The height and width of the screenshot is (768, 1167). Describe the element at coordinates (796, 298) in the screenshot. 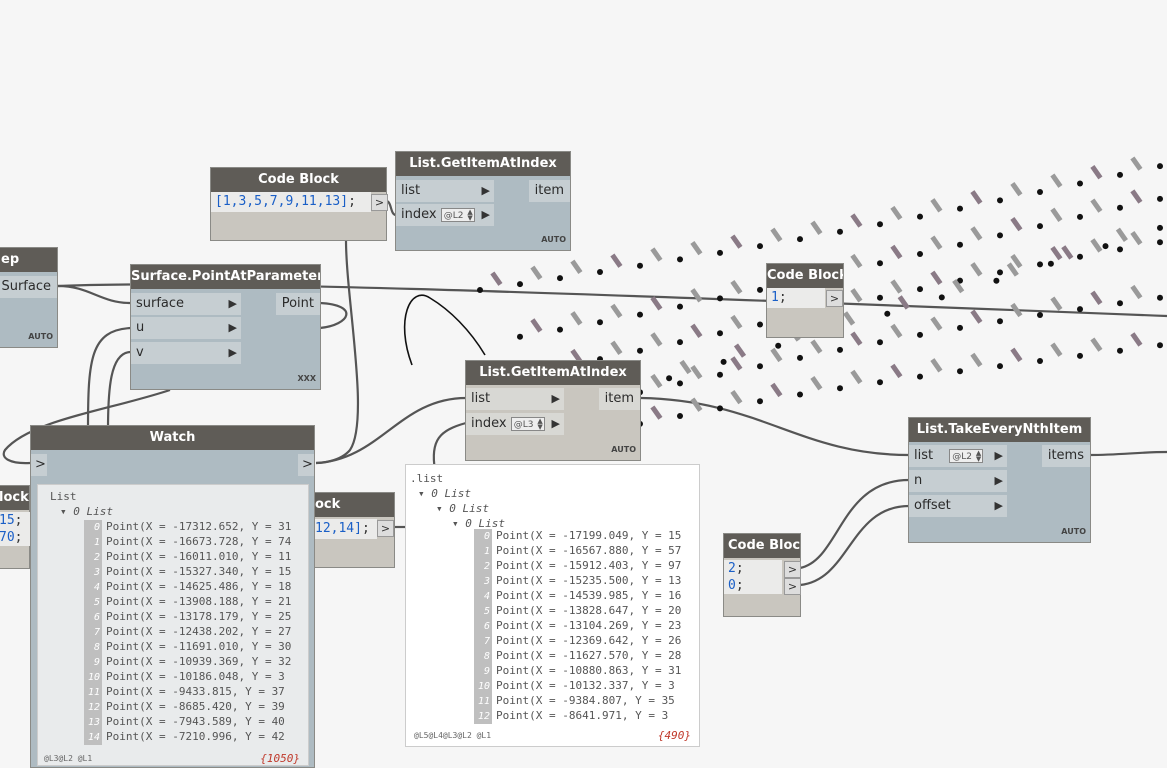

I see `code-editor: 1;` at that location.